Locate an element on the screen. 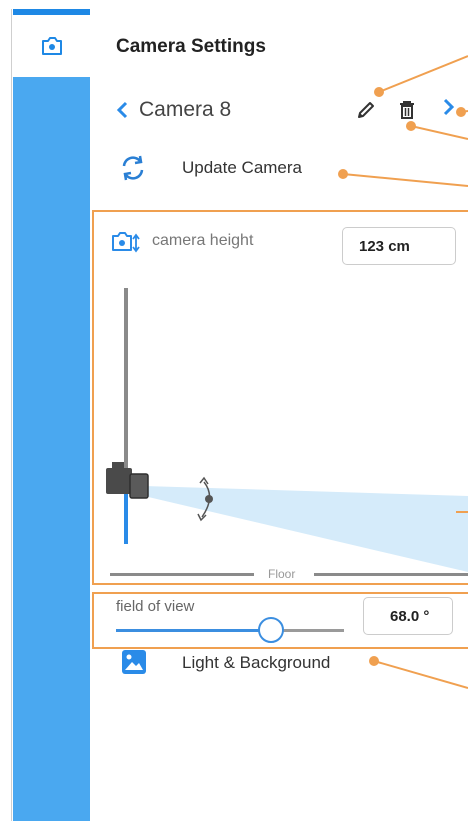 This screenshot has width=468, height=821. page-title: Camera Settings is located at coordinates (191, 46).